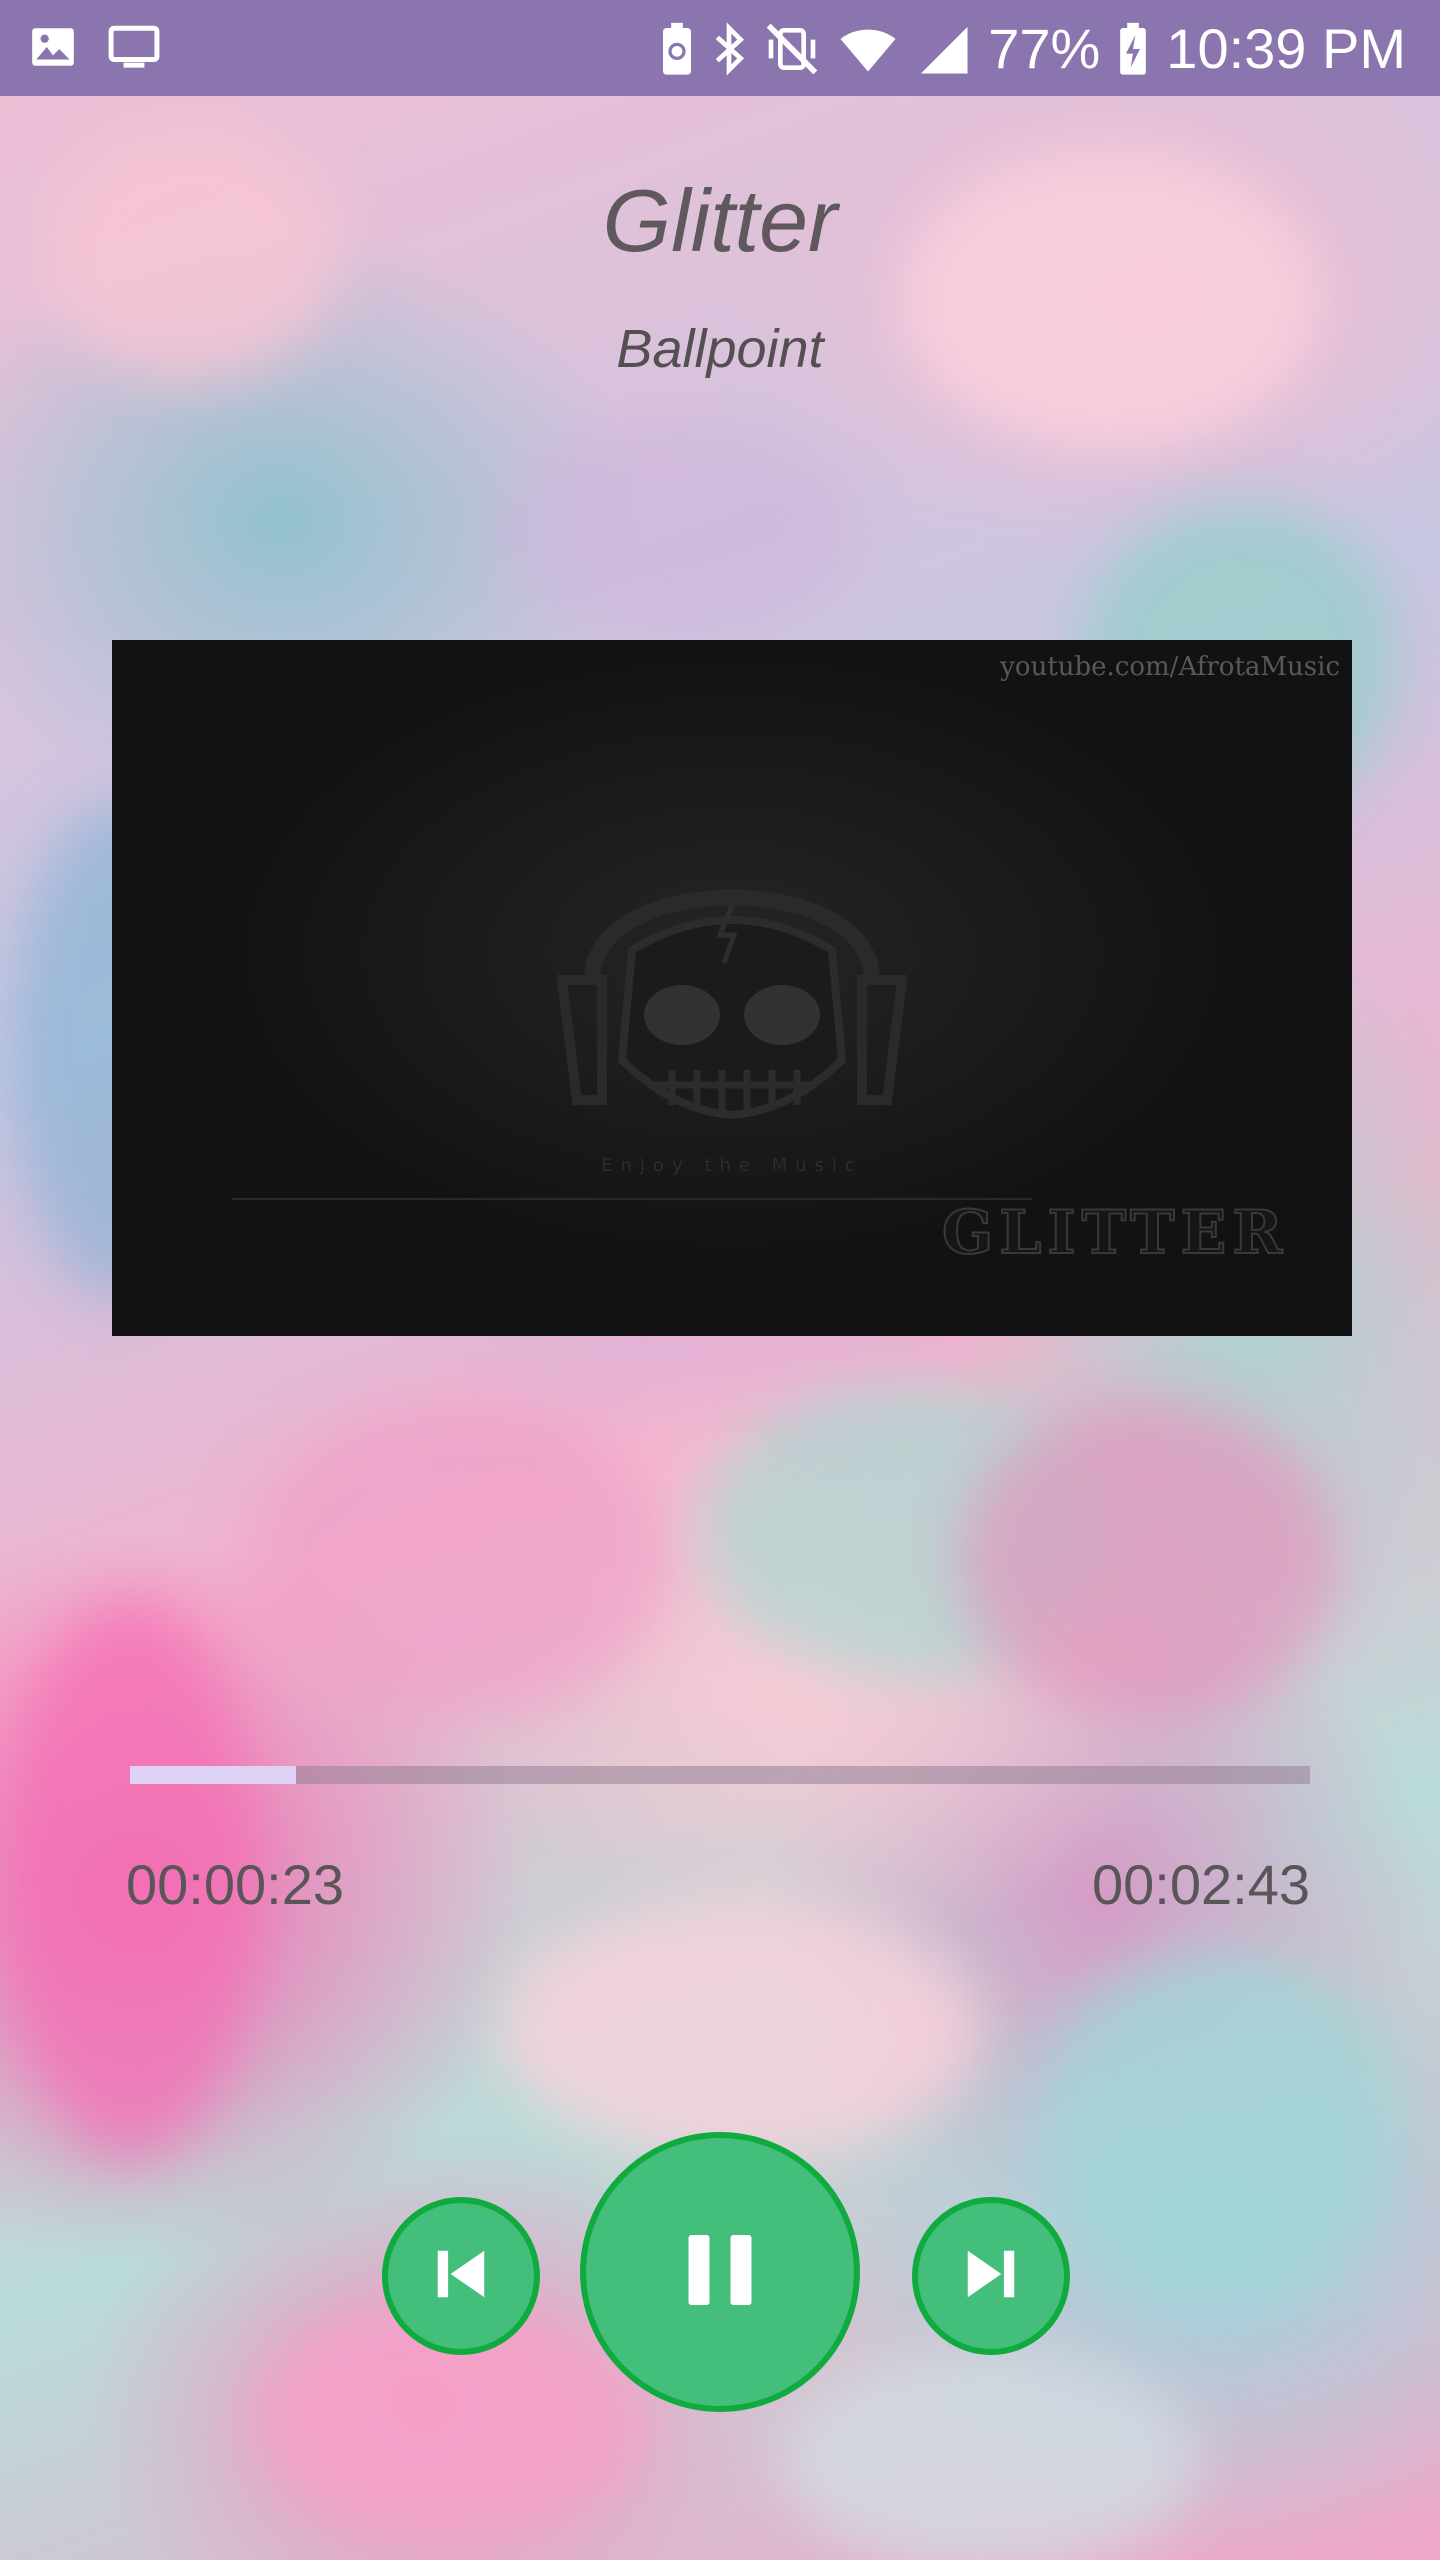 The height and width of the screenshot is (2560, 1440). I want to click on album-art-watermark: youtube.com/AfrotaMusic, so click(1170, 667).